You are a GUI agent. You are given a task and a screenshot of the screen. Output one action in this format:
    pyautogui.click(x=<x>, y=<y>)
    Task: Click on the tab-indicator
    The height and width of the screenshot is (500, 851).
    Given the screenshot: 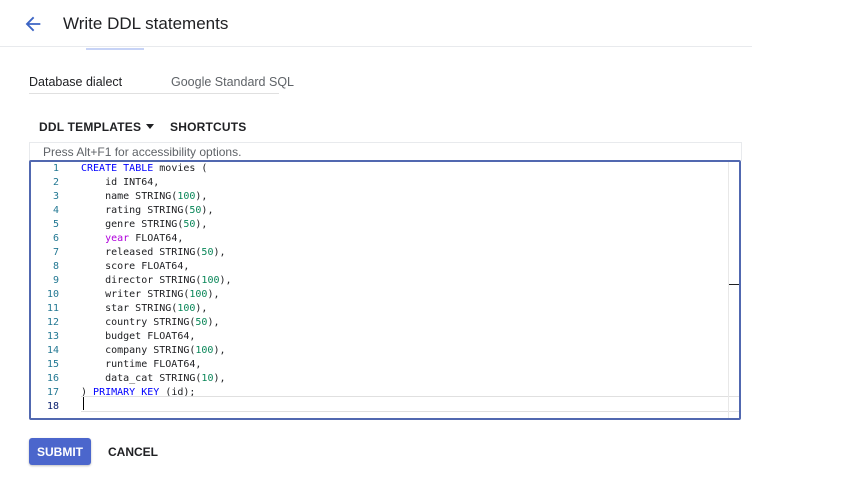 What is the action you would take?
    pyautogui.click(x=115, y=49)
    